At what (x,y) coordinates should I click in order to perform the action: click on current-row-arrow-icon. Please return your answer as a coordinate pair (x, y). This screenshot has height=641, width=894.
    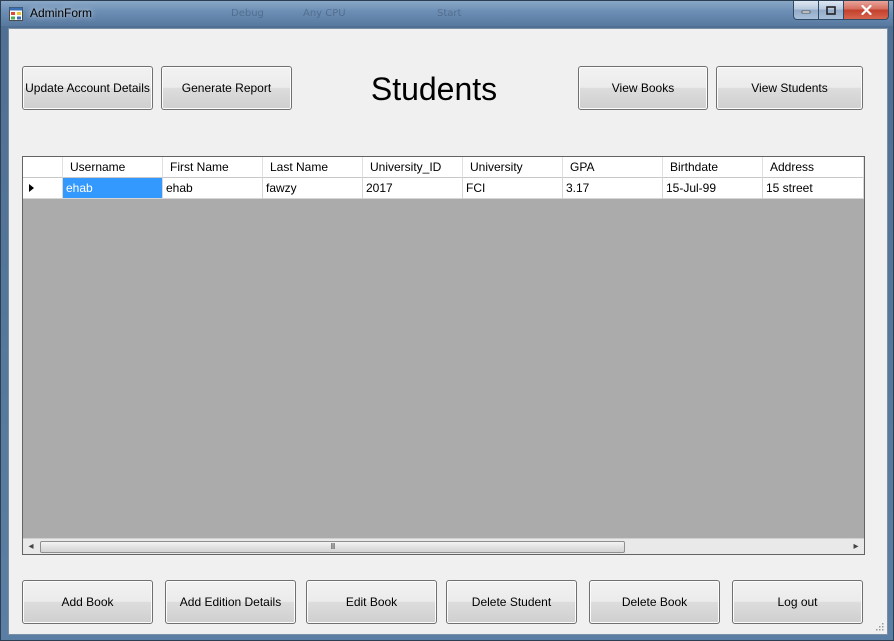
    Looking at the image, I should click on (31, 188).